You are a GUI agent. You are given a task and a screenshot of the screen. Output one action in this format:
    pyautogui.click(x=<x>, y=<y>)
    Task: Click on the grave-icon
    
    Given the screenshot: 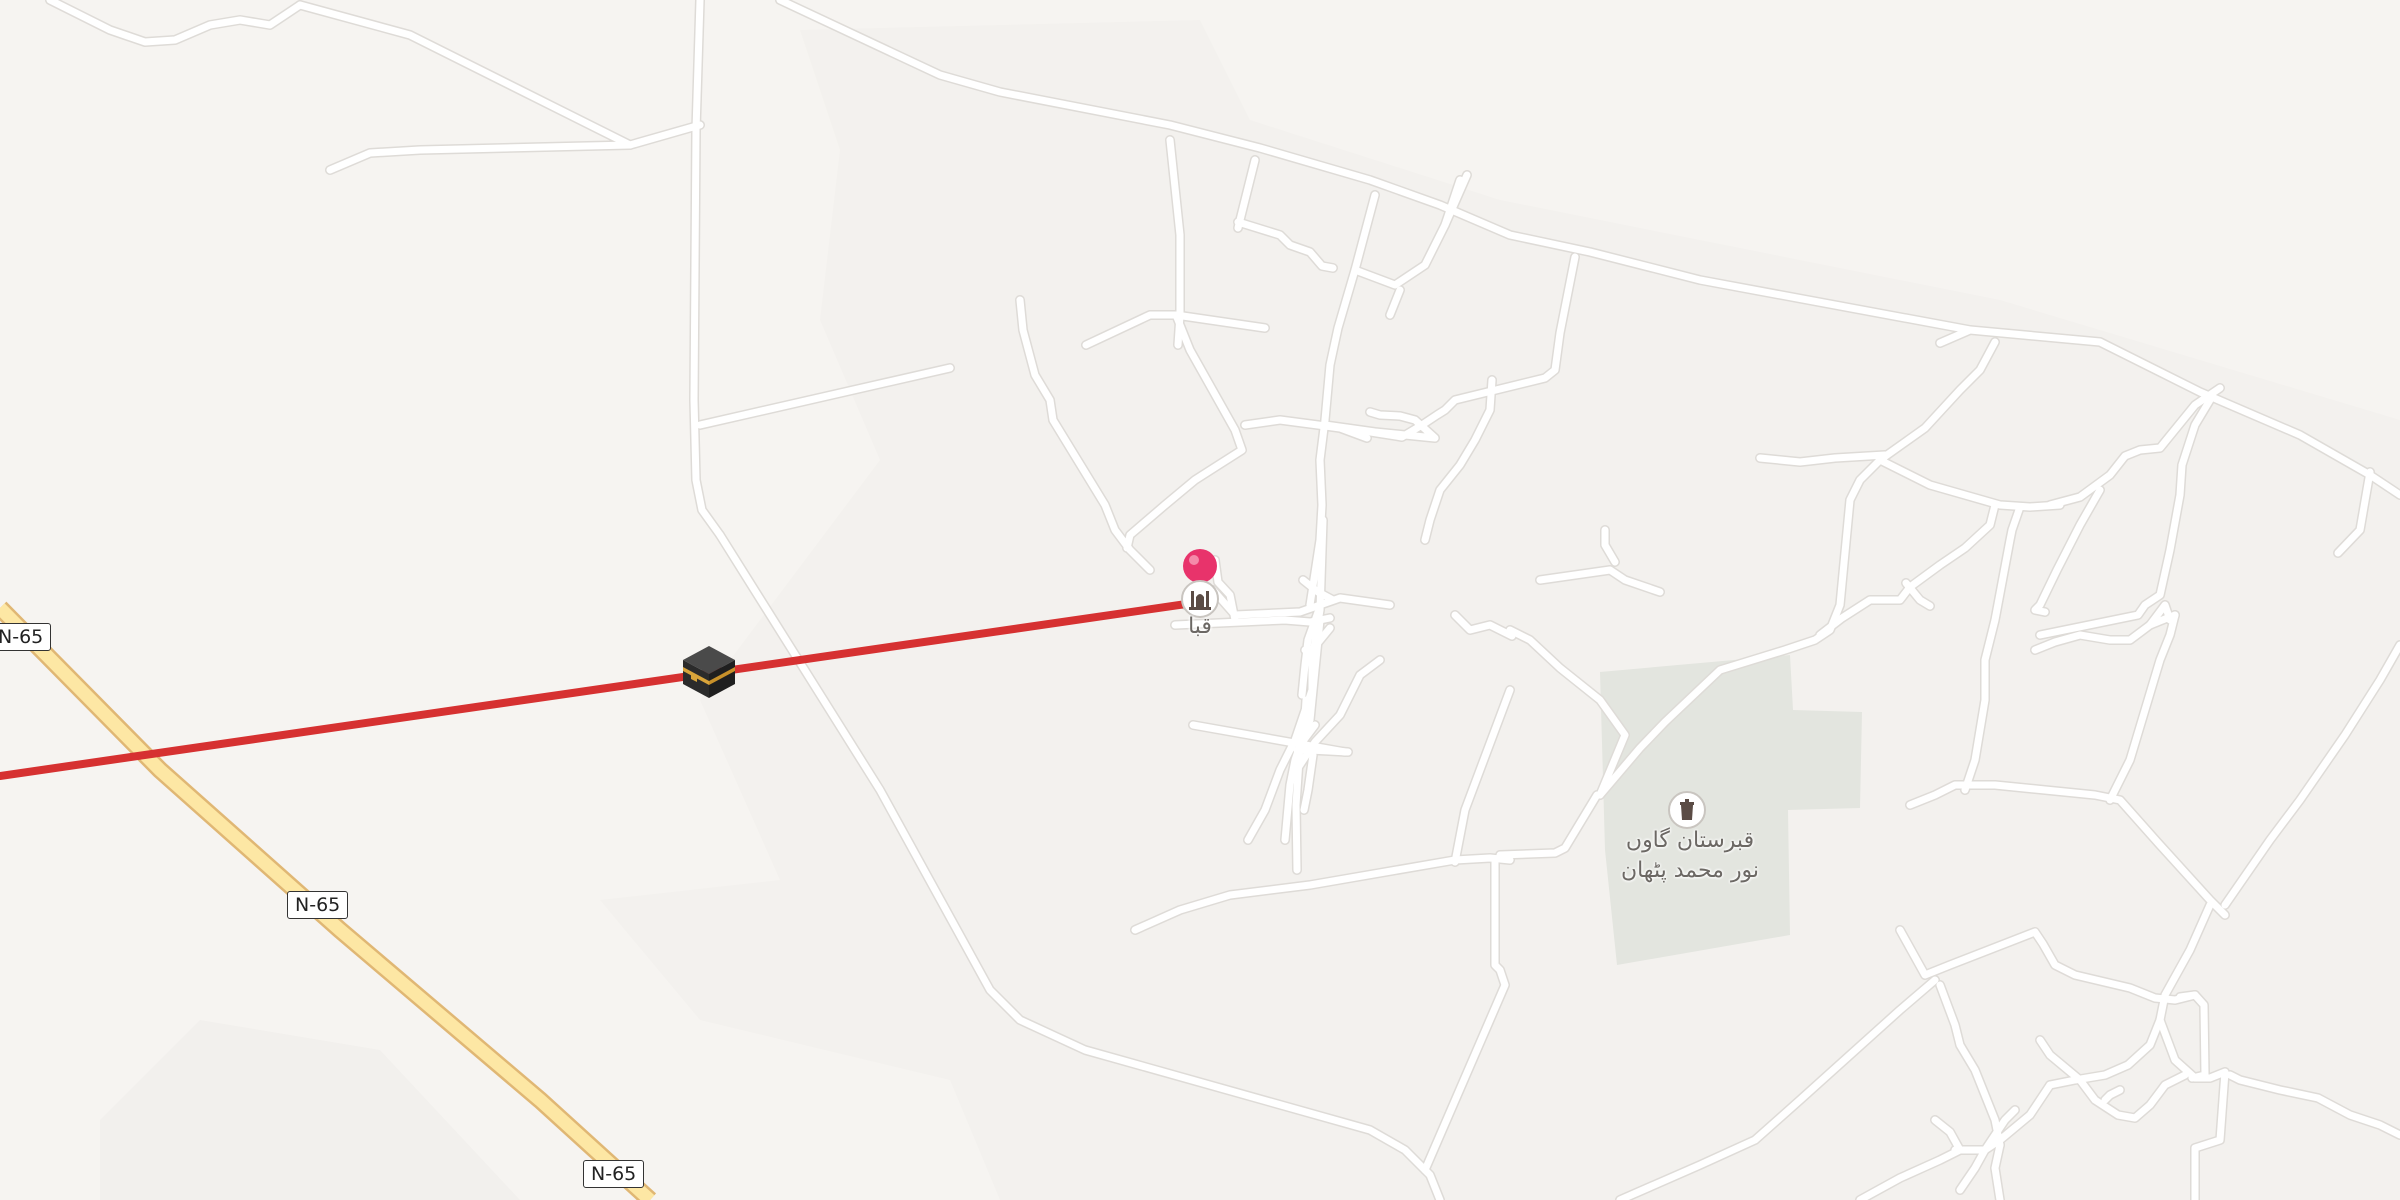 What is the action you would take?
    pyautogui.click(x=1687, y=810)
    